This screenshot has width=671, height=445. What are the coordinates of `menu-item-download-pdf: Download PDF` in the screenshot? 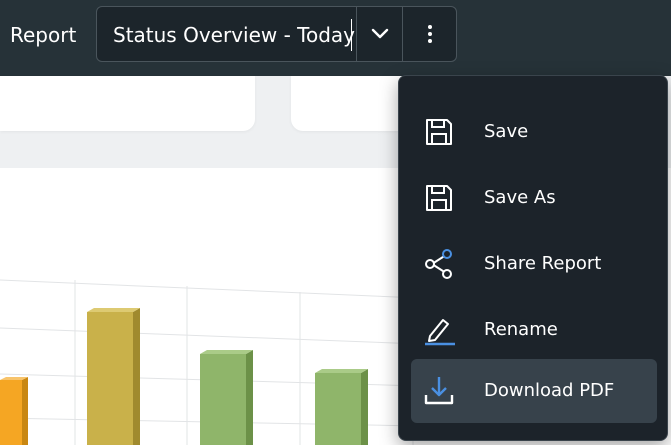 It's located at (534, 391).